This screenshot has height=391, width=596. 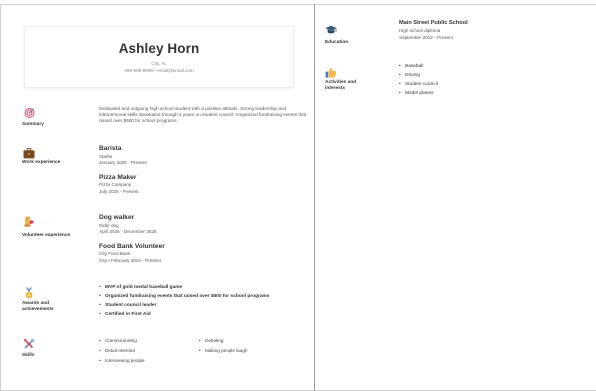 I want to click on volunteer-title: Volunteer experience, so click(x=46, y=235).